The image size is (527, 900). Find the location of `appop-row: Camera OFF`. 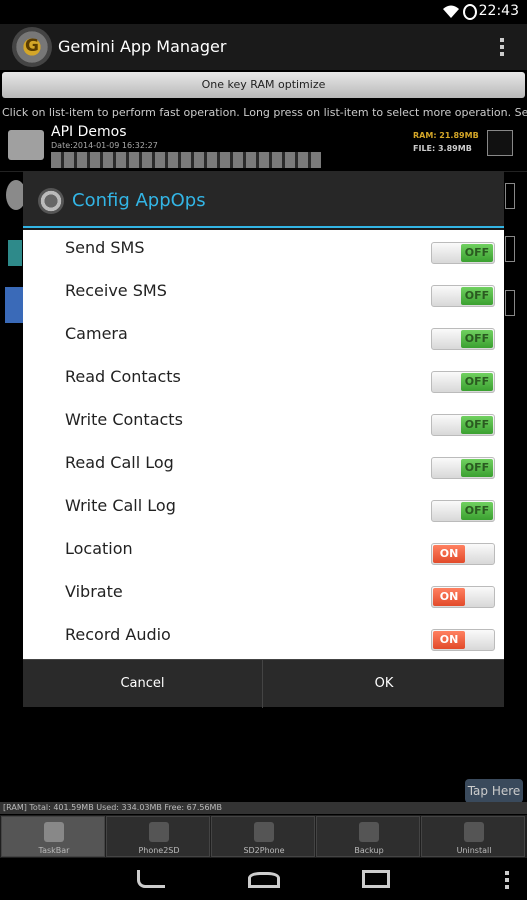

appop-row: Camera OFF is located at coordinates (263, 337).